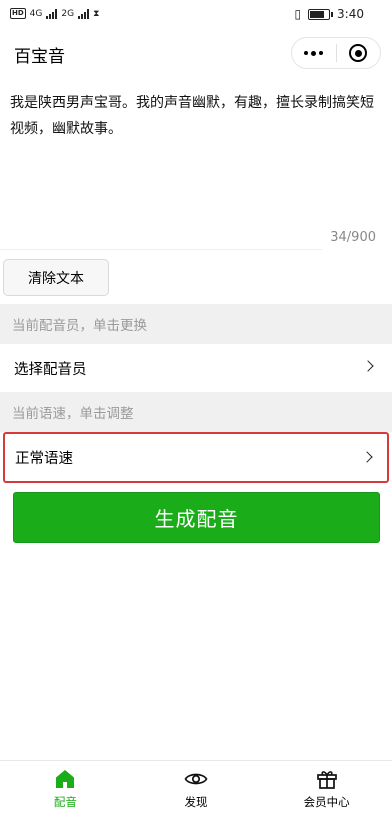 Image resolution: width=392 pixels, height=814 pixels. I want to click on network-type-2: 2G, so click(68, 13).